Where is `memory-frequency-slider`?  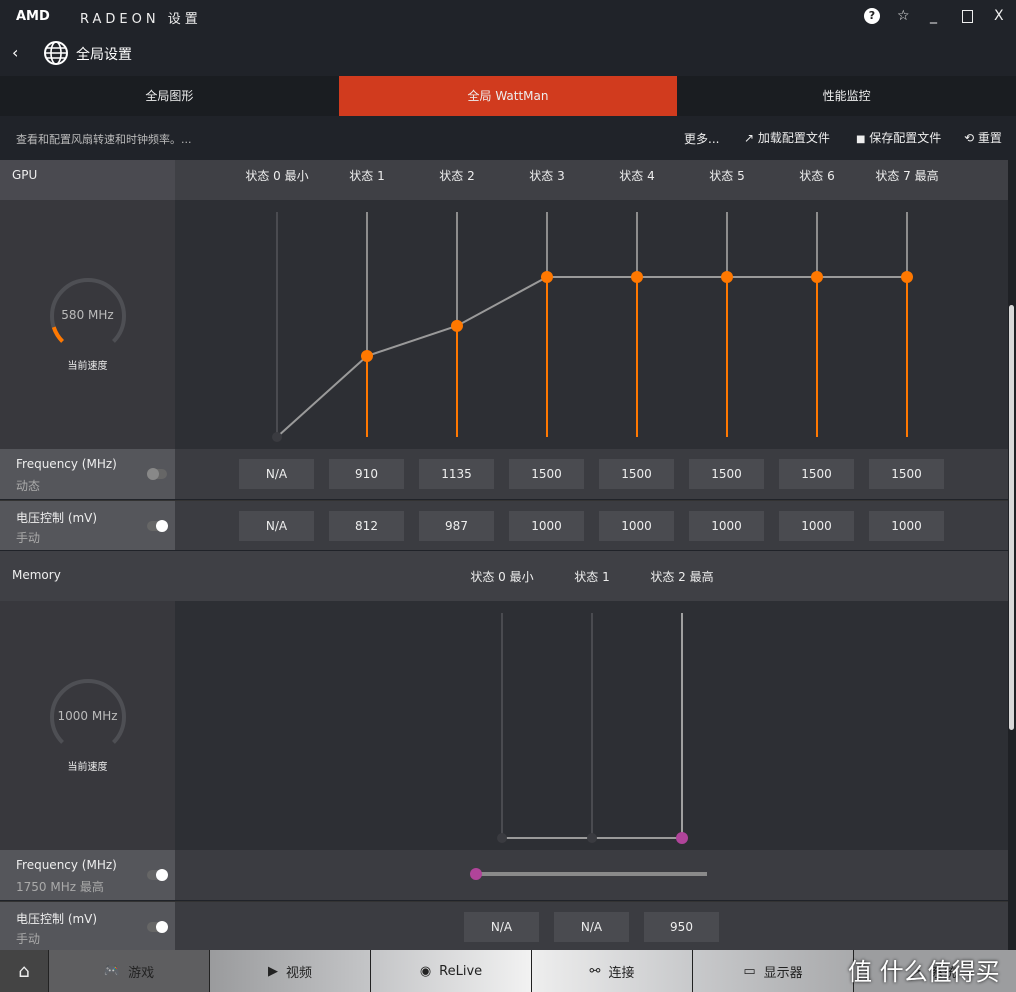 memory-frequency-slider is located at coordinates (591, 874).